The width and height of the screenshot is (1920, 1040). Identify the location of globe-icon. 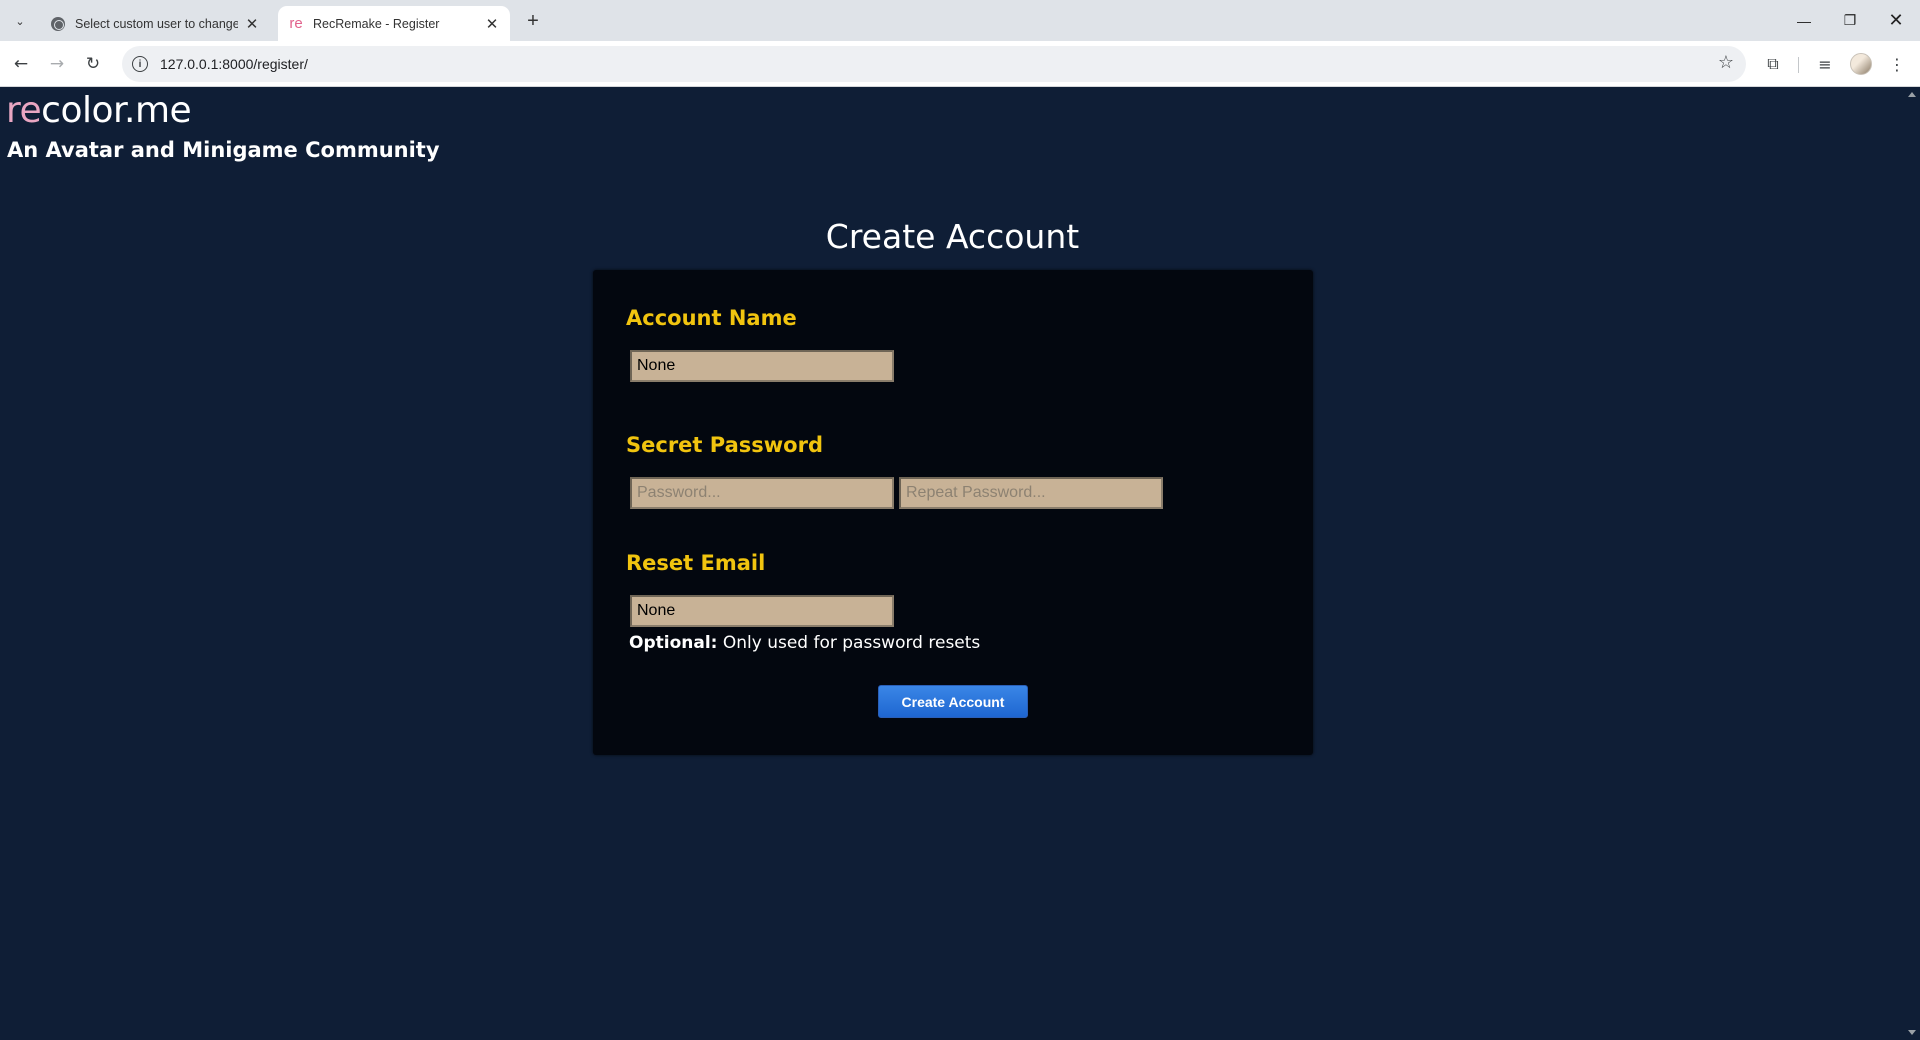
(58, 24).